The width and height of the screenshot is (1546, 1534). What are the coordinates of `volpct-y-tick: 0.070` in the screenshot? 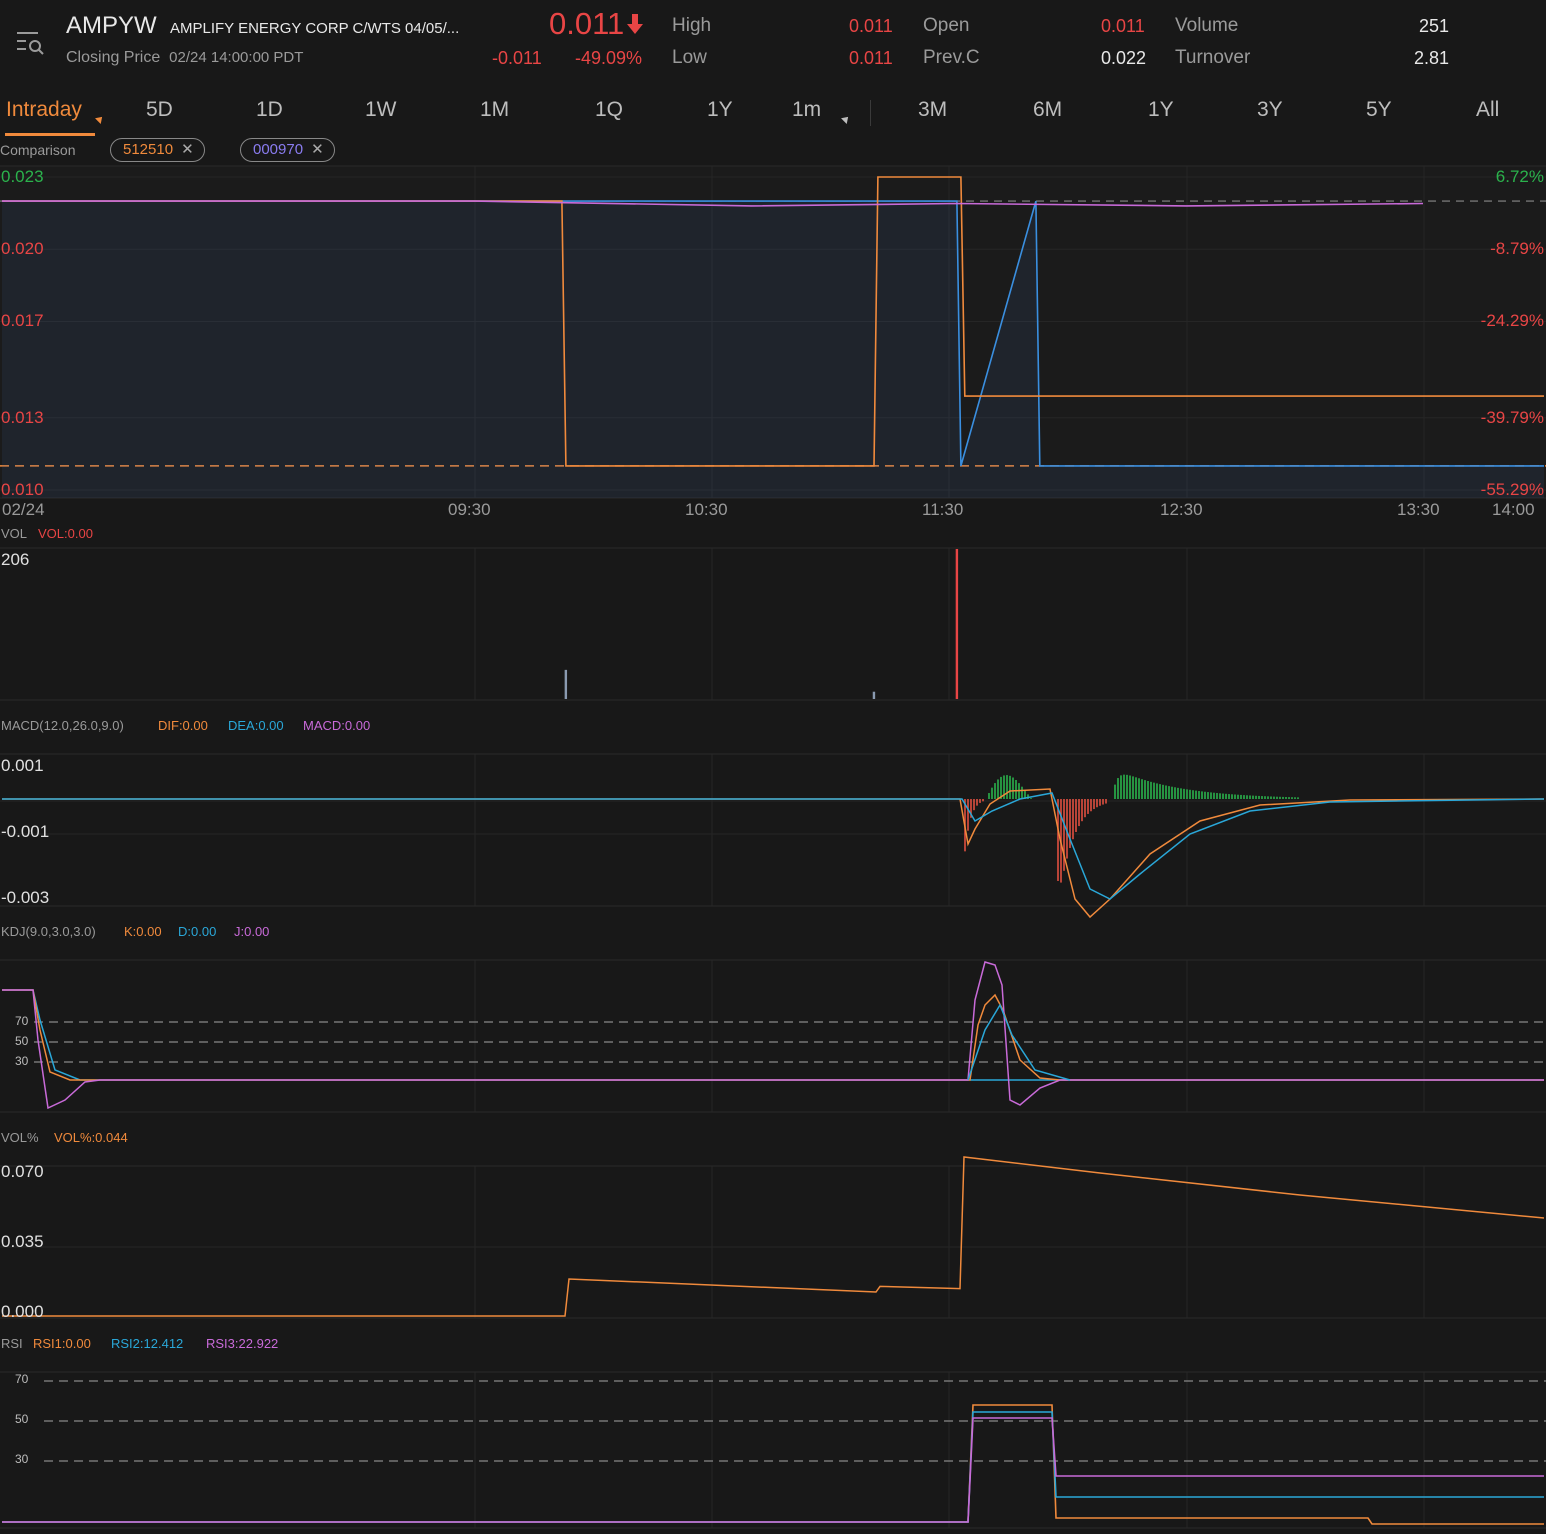 It's located at (22, 1171).